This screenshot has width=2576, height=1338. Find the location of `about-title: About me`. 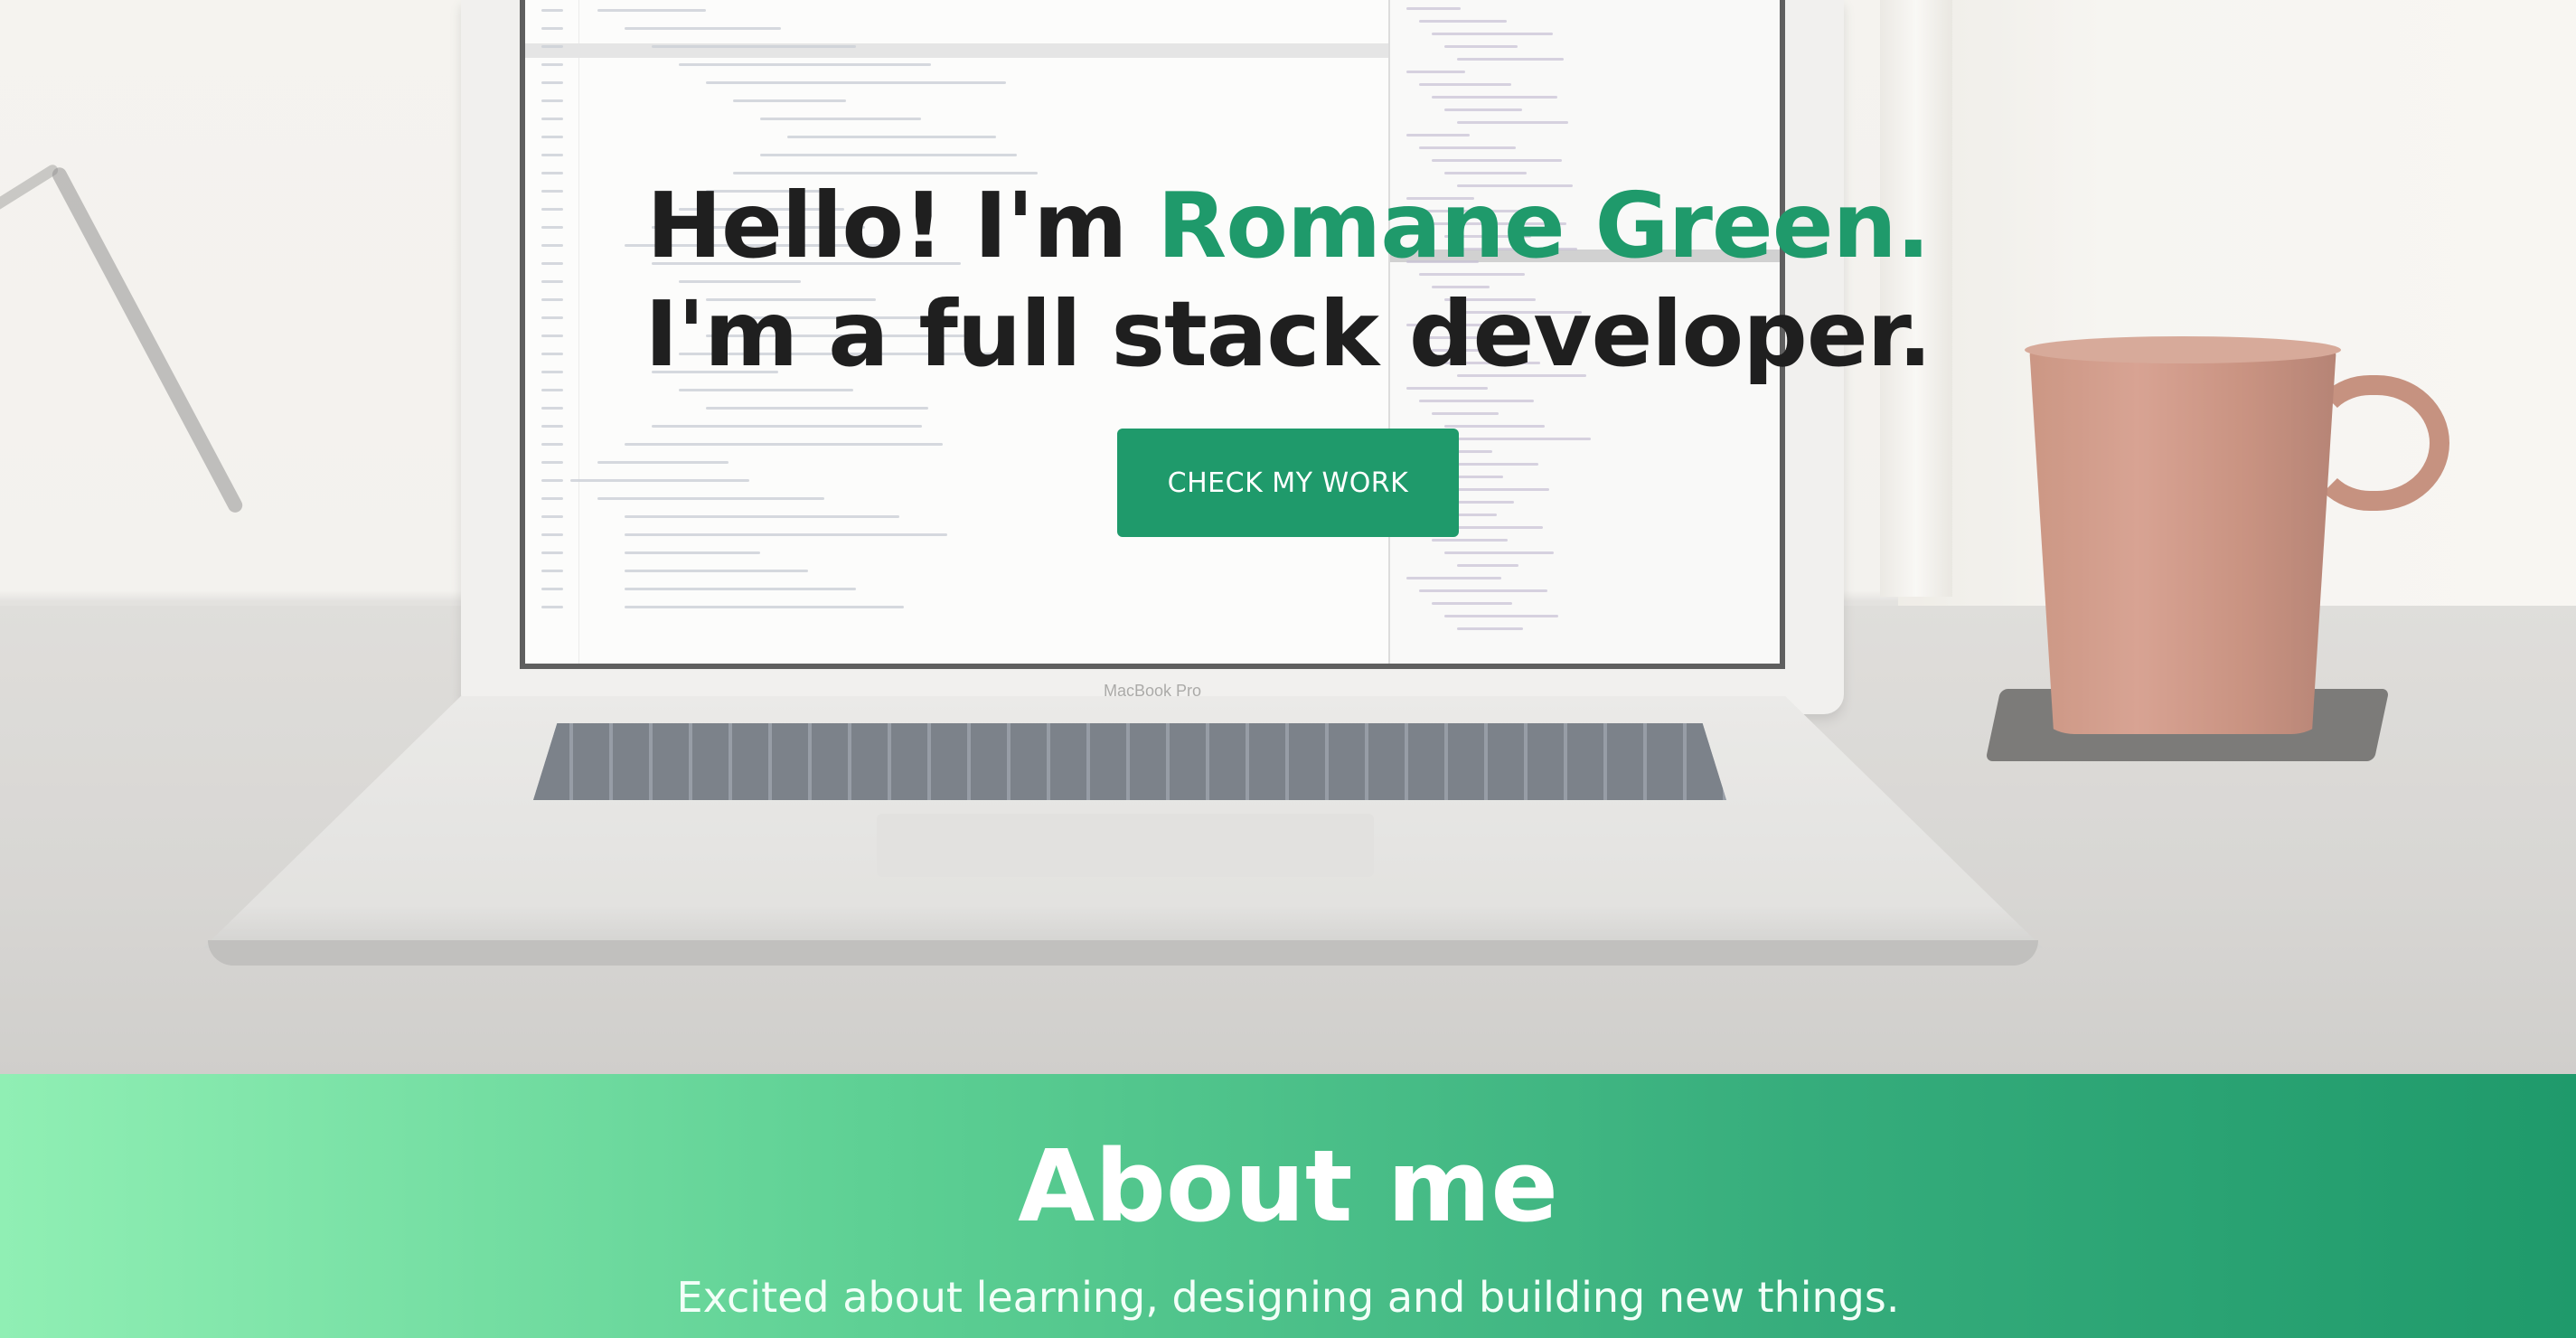

about-title: About me is located at coordinates (1288, 1186).